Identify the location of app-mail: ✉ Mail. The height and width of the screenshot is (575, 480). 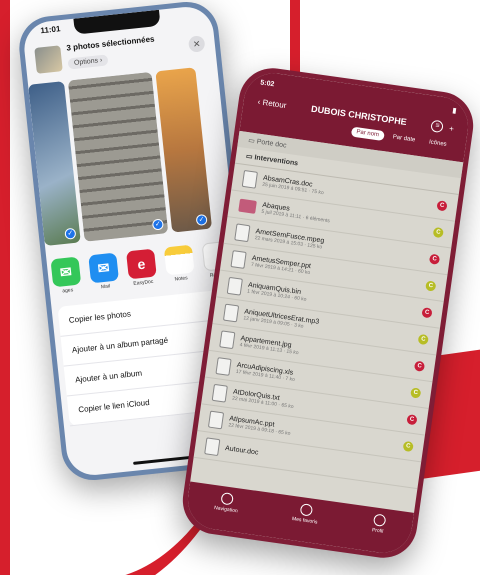
(104, 272).